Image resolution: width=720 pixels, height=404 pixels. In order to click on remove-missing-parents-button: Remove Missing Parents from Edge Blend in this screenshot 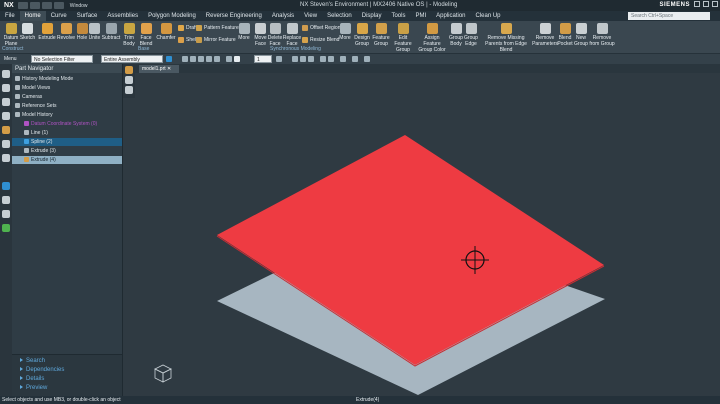, I will do `click(506, 38)`.